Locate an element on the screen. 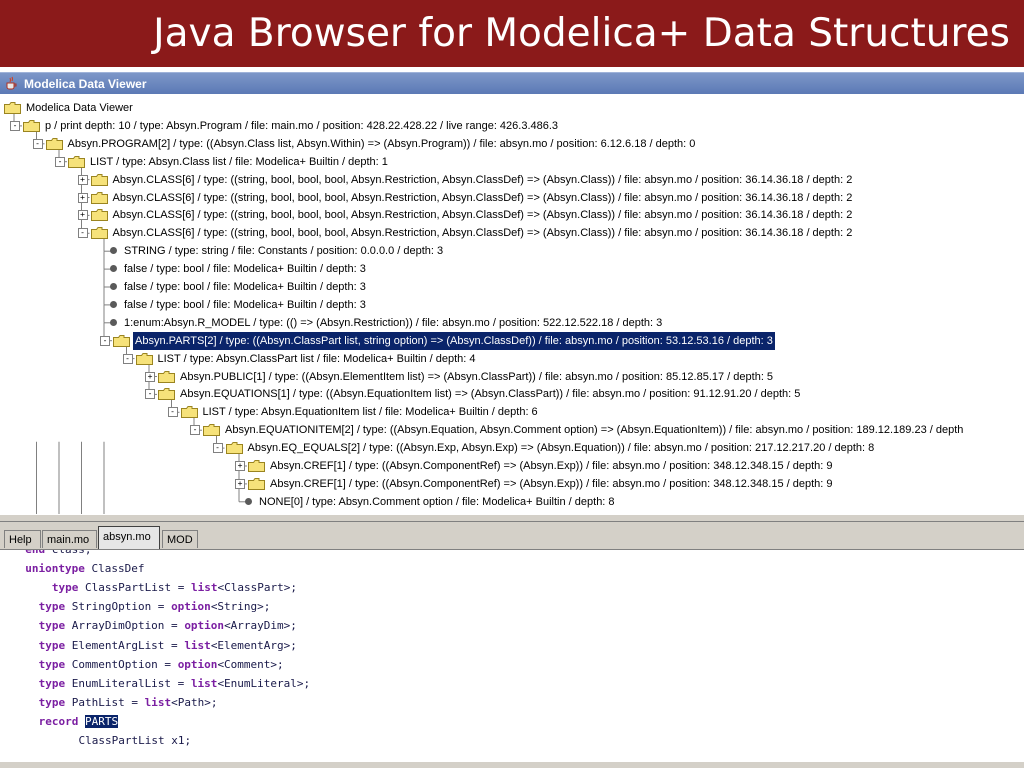 The width and height of the screenshot is (1024, 768). tab-main-mo: main.mo is located at coordinates (69, 539).